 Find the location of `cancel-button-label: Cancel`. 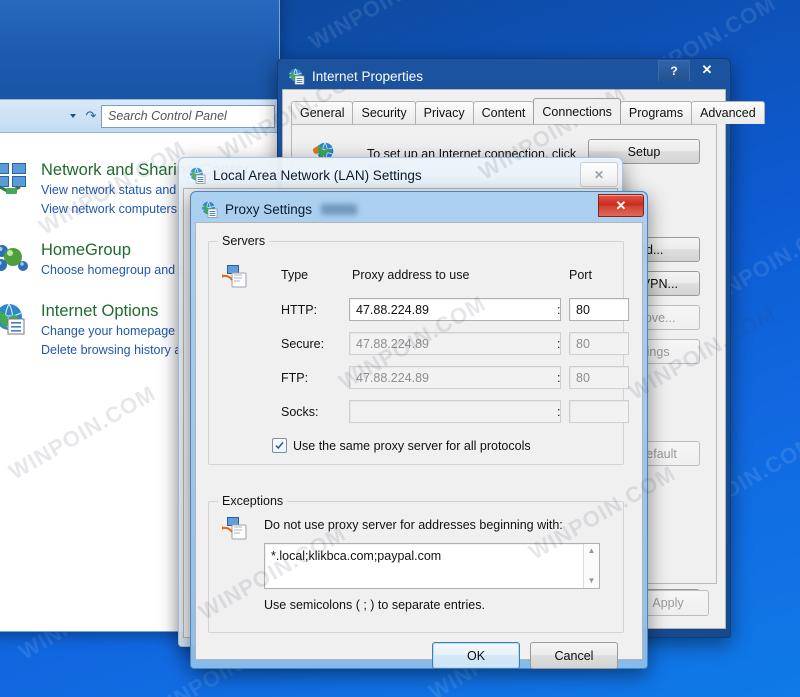

cancel-button-label: Cancel is located at coordinates (574, 655).